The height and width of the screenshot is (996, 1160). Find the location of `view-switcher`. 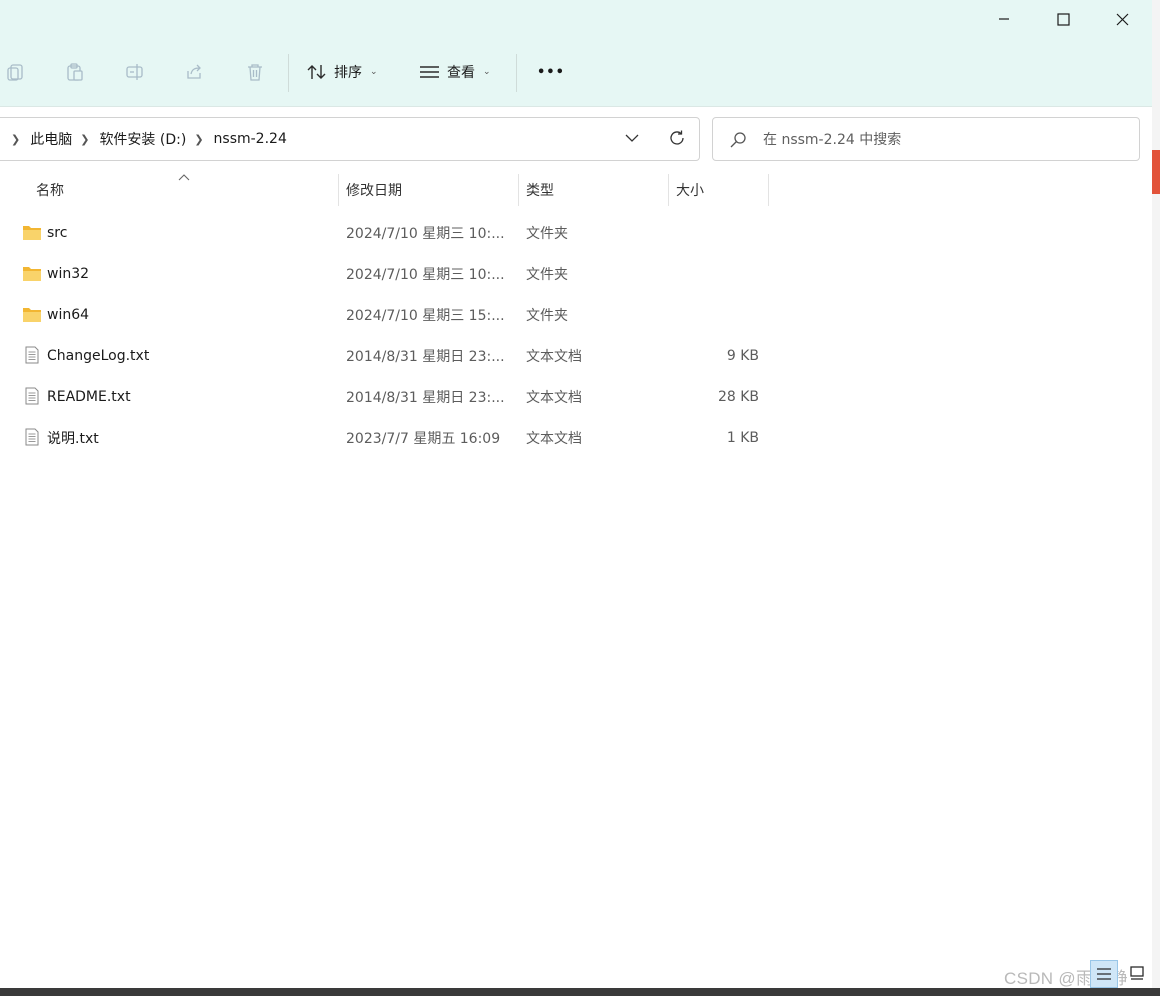

view-switcher is located at coordinates (1120, 974).